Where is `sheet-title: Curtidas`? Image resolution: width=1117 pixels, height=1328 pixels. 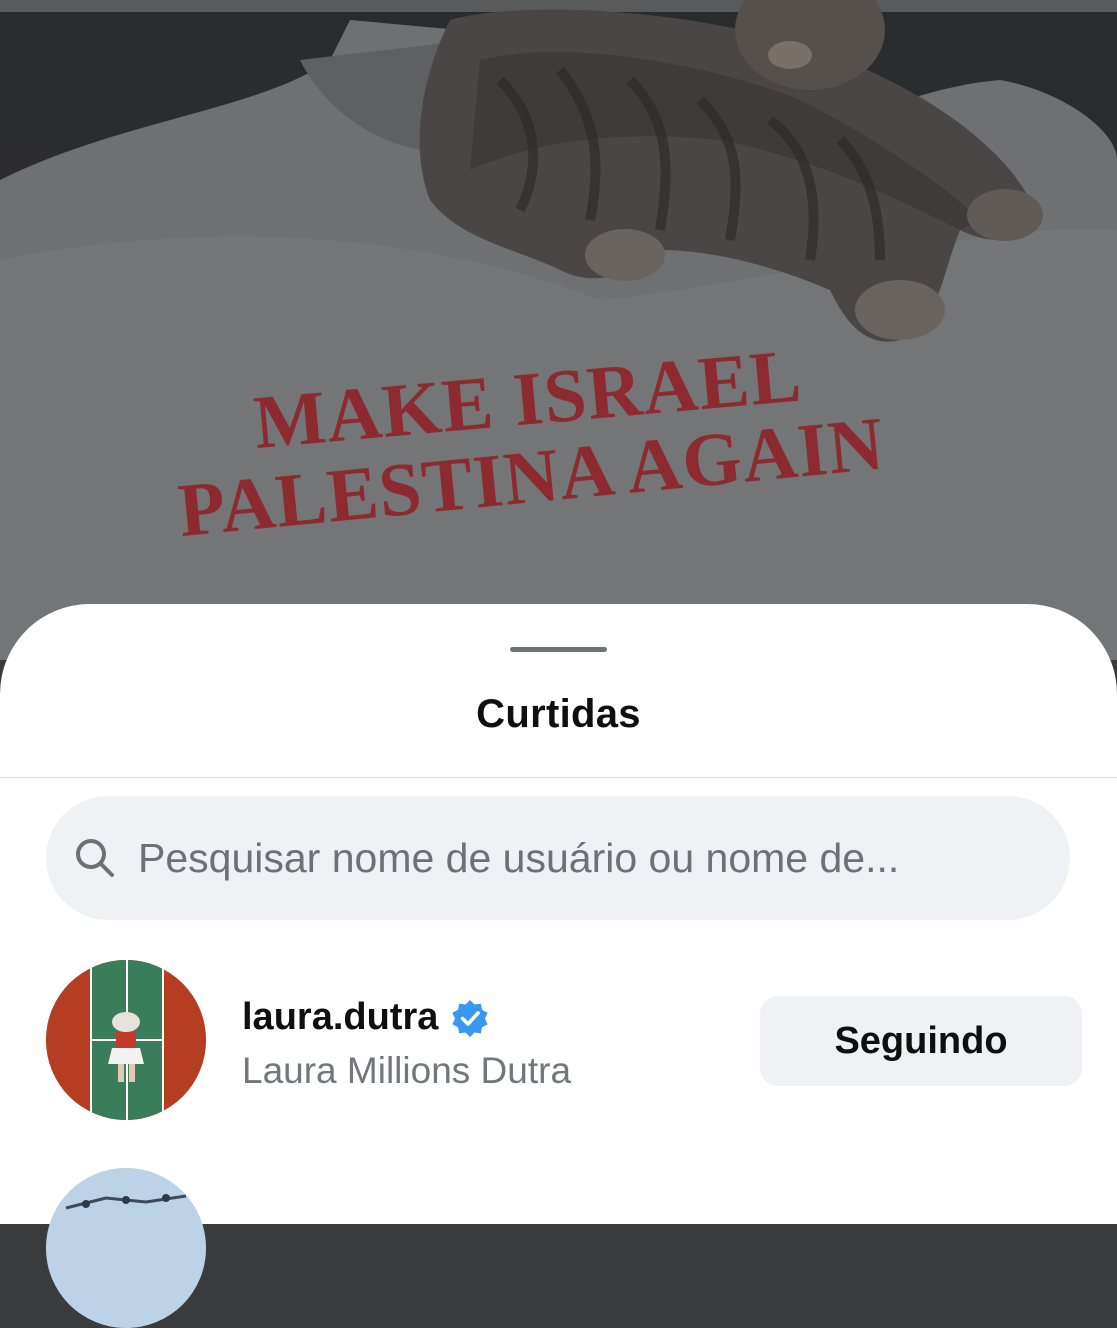 sheet-title: Curtidas is located at coordinates (558, 714).